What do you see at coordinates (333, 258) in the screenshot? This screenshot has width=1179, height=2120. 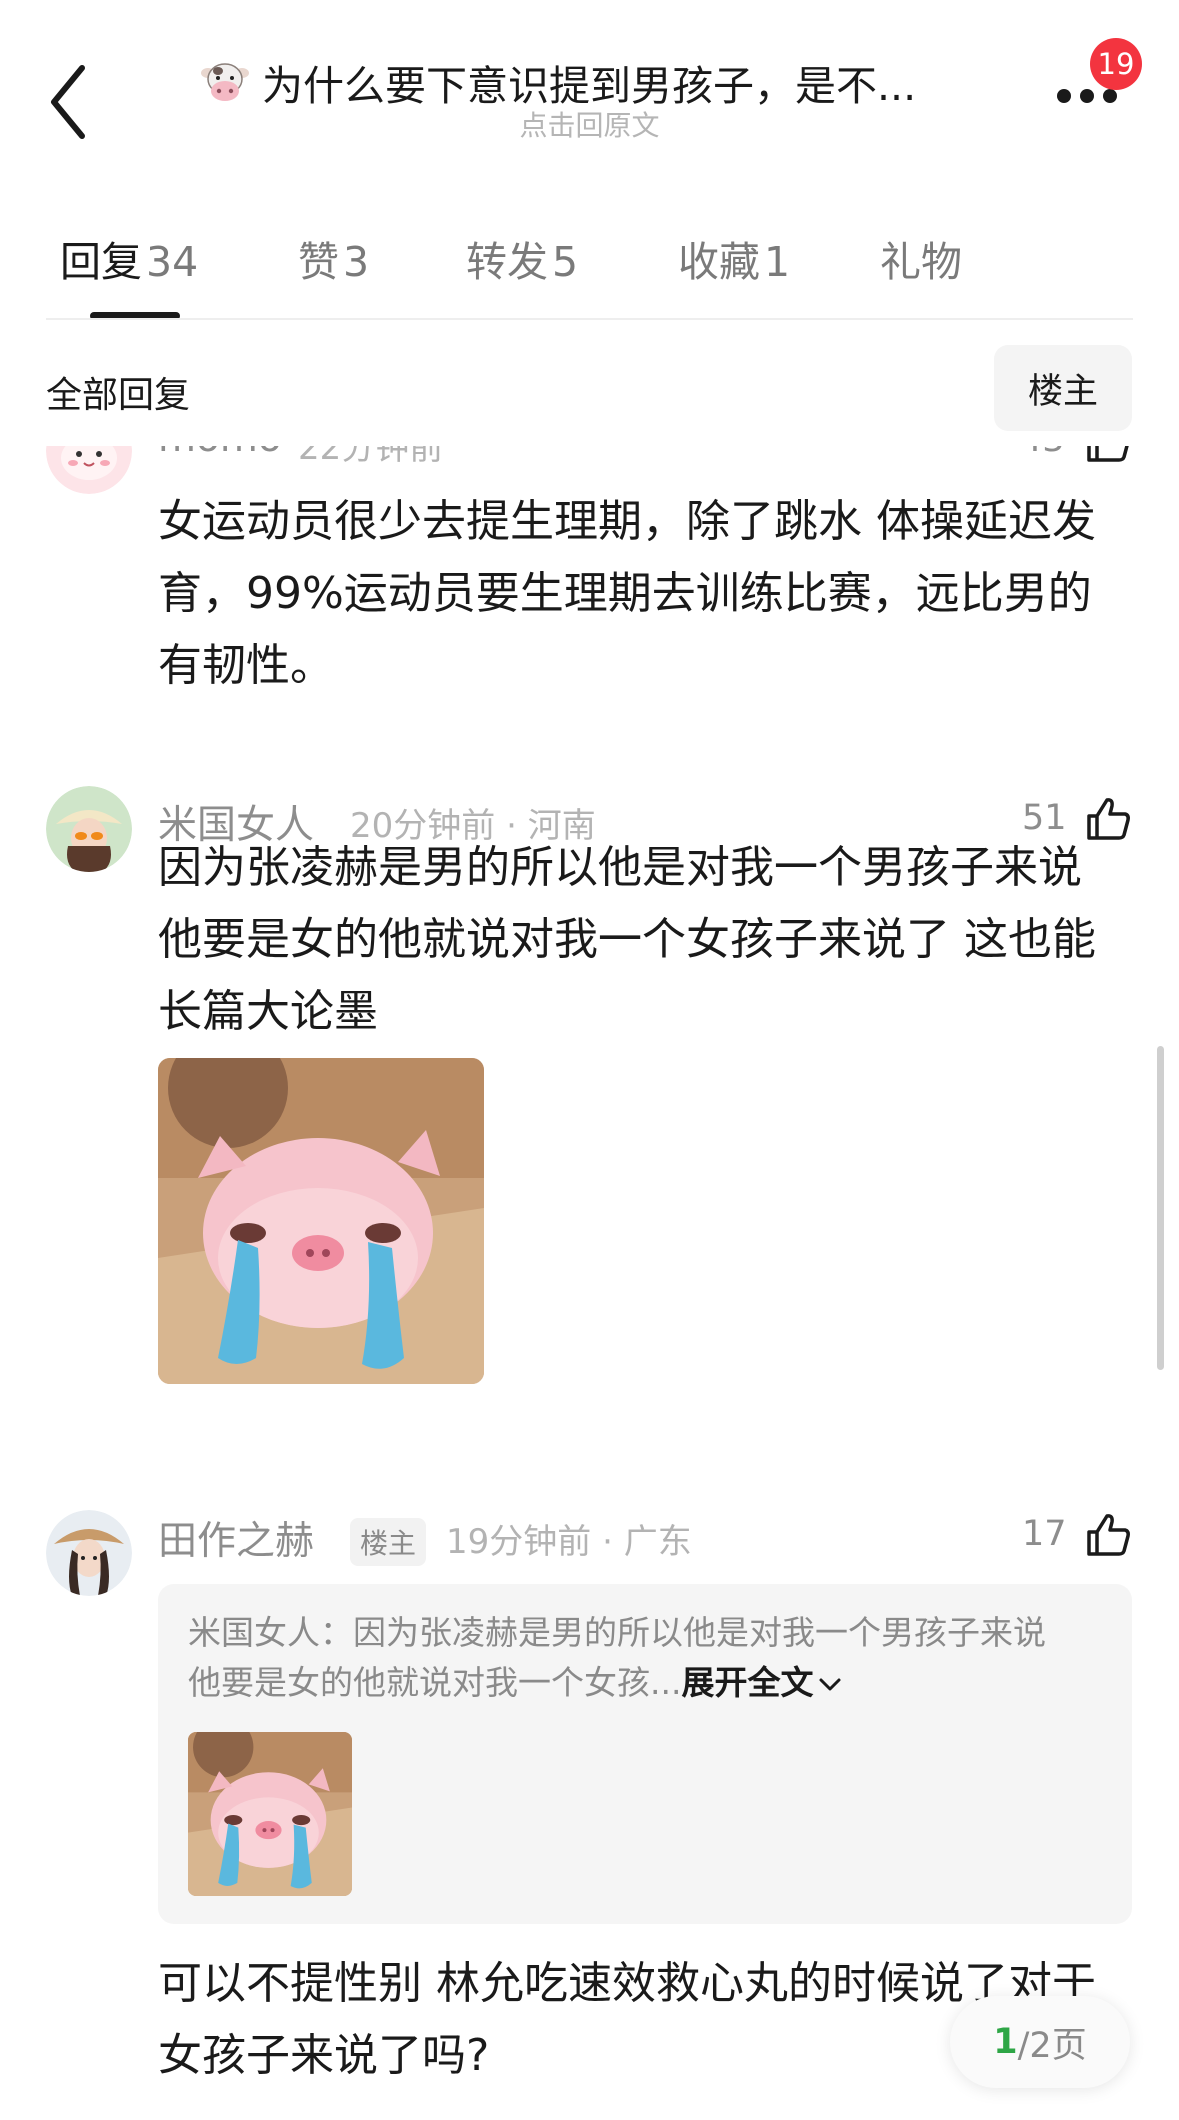 I see `tab-likes: 赞3` at bounding box center [333, 258].